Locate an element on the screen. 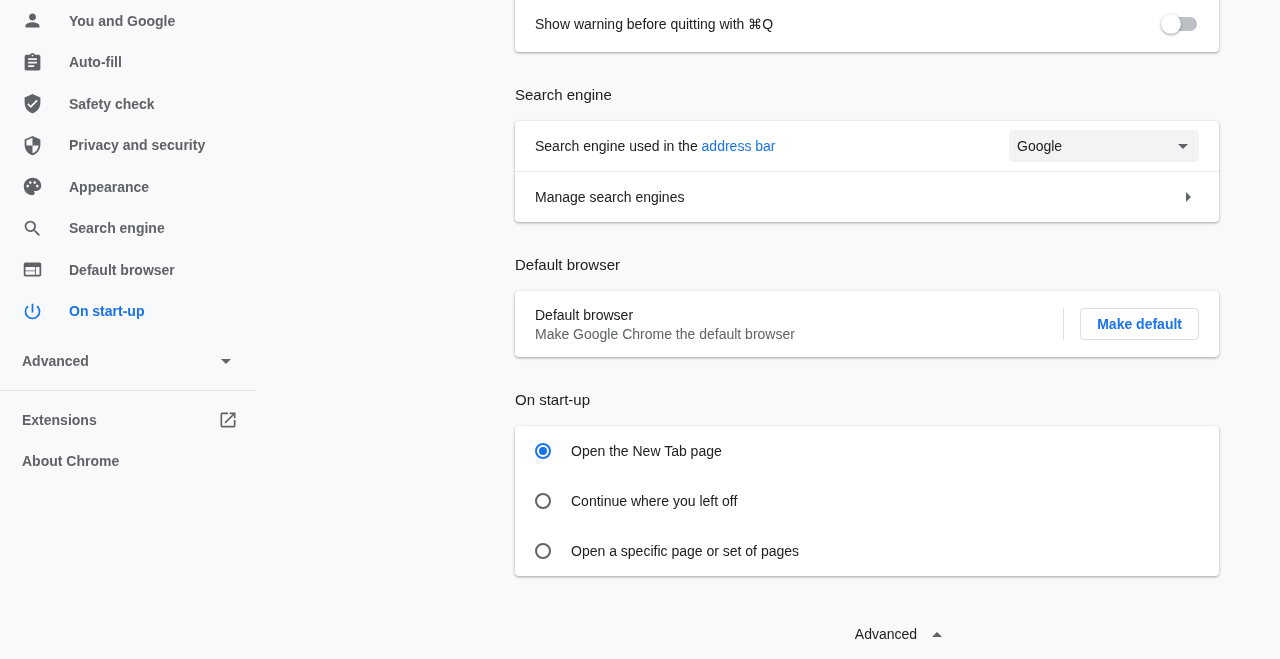  setting-label: Search engine used in the address bar is located at coordinates (655, 146).